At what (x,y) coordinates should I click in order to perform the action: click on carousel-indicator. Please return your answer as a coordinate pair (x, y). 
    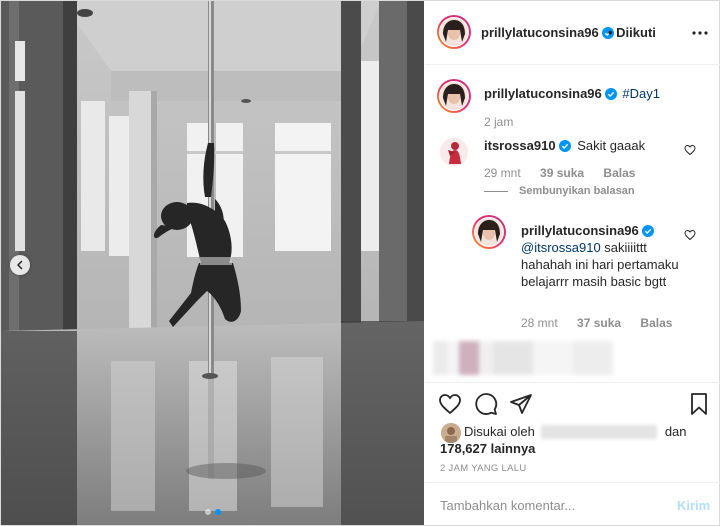
    Looking at the image, I should click on (212, 512).